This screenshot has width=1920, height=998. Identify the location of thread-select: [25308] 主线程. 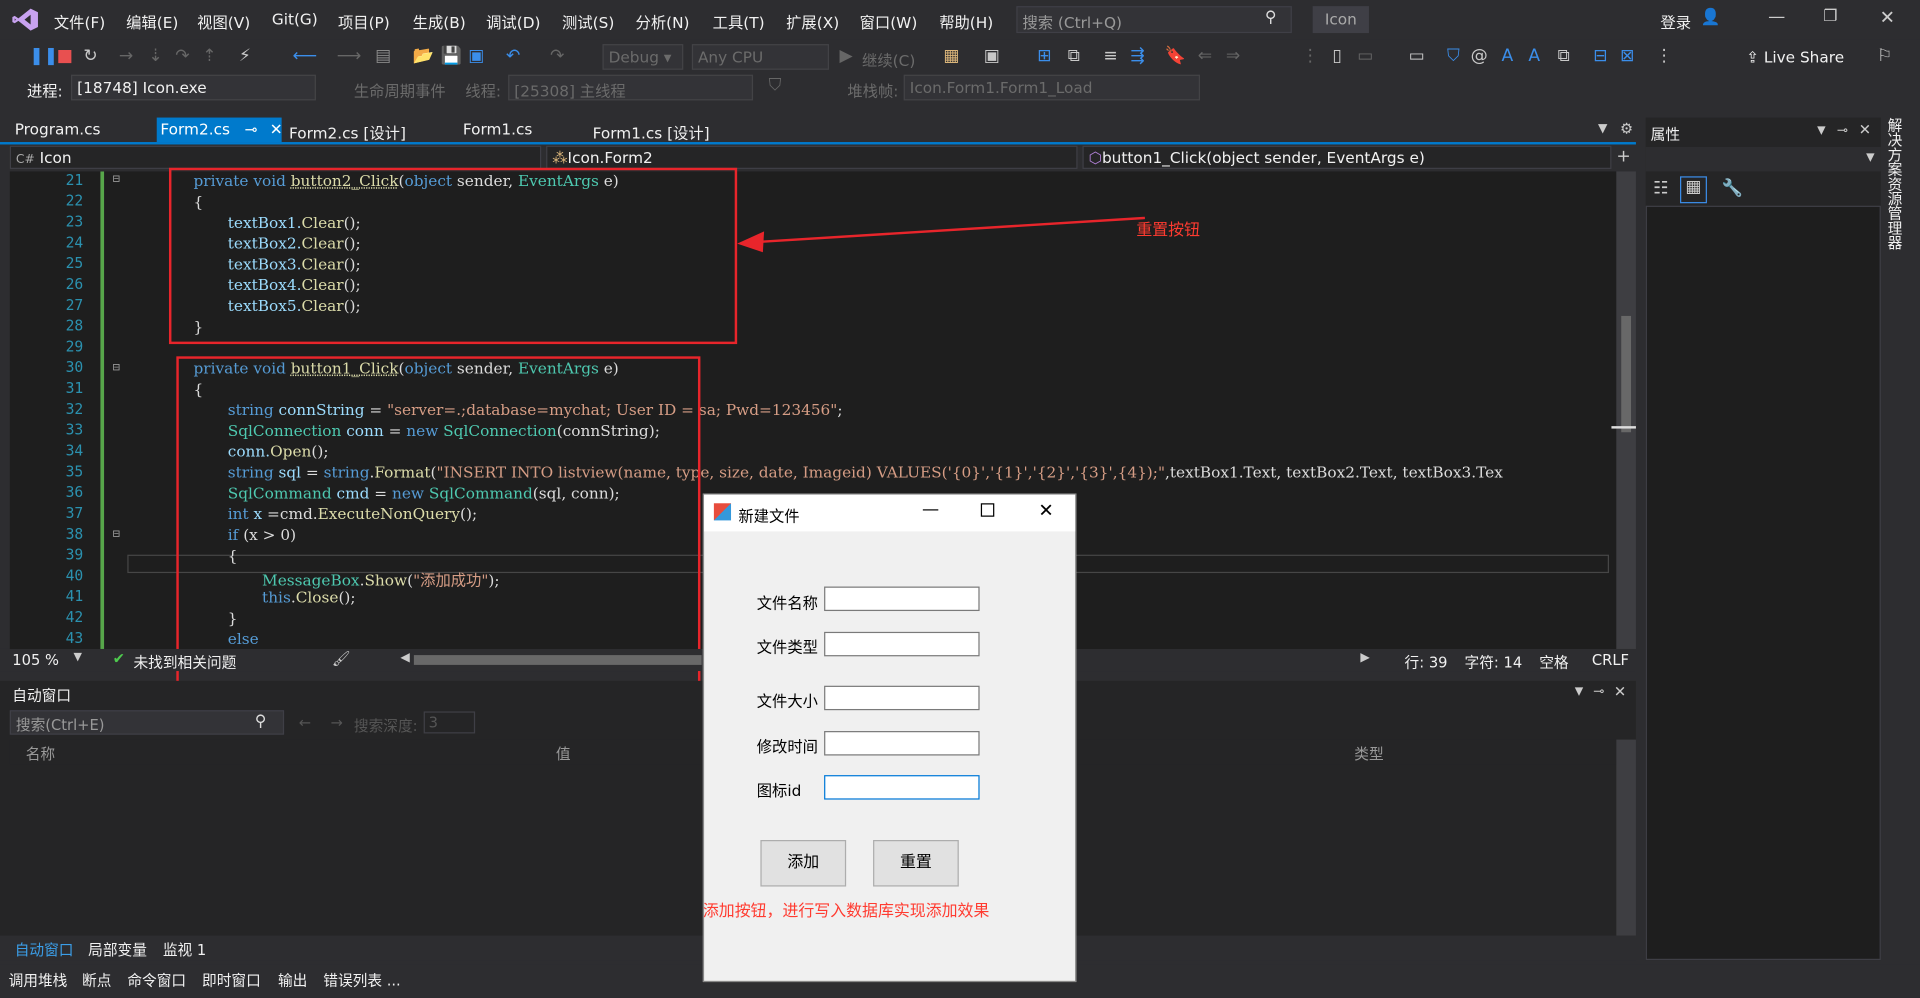
(631, 87).